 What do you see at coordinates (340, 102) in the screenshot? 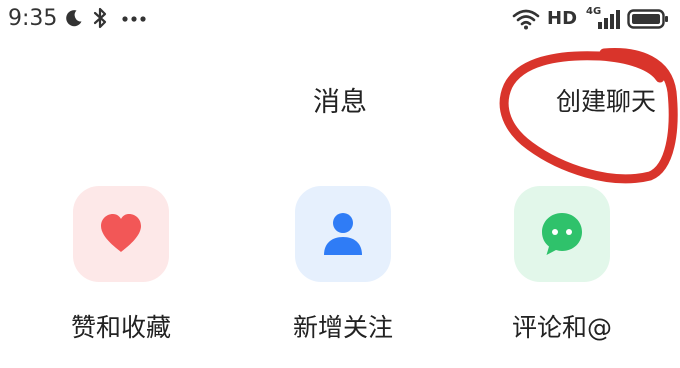
I see `page-title: 消息` at bounding box center [340, 102].